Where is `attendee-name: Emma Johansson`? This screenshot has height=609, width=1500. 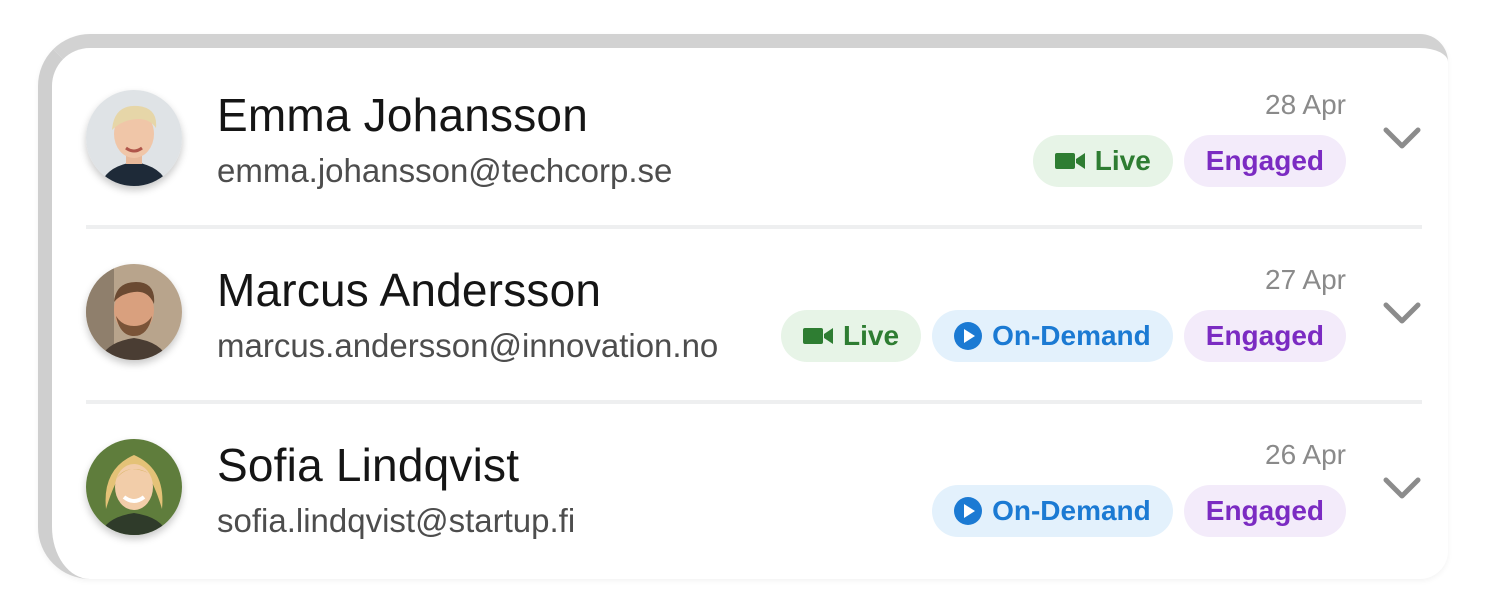
attendee-name: Emma Johansson is located at coordinates (402, 115).